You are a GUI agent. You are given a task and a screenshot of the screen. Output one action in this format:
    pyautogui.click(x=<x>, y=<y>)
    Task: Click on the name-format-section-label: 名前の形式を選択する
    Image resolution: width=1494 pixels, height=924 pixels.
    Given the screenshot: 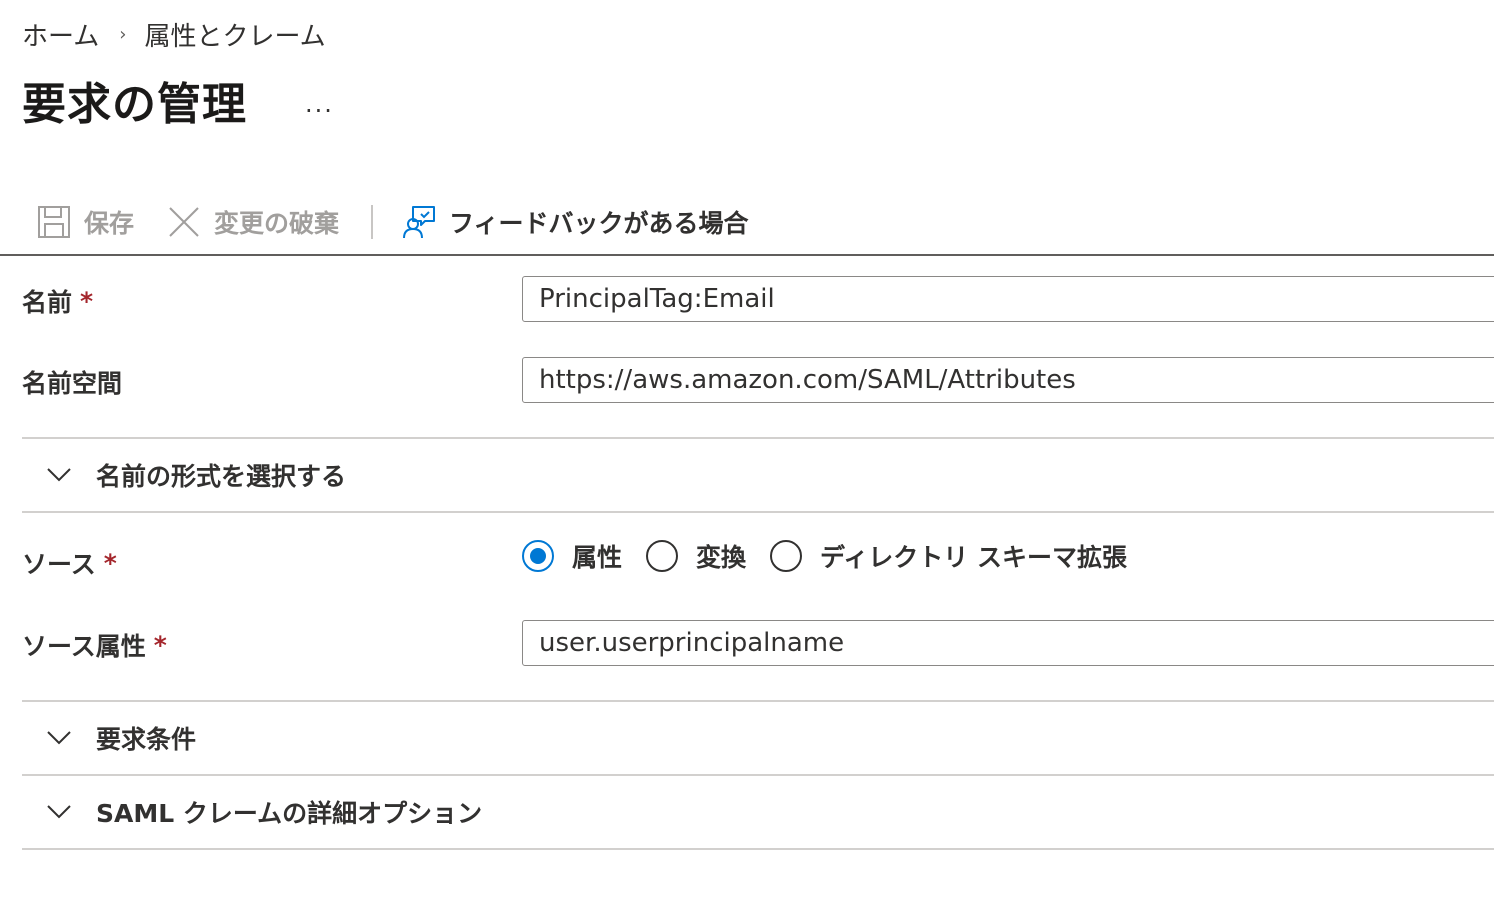 What is the action you would take?
    pyautogui.click(x=221, y=476)
    